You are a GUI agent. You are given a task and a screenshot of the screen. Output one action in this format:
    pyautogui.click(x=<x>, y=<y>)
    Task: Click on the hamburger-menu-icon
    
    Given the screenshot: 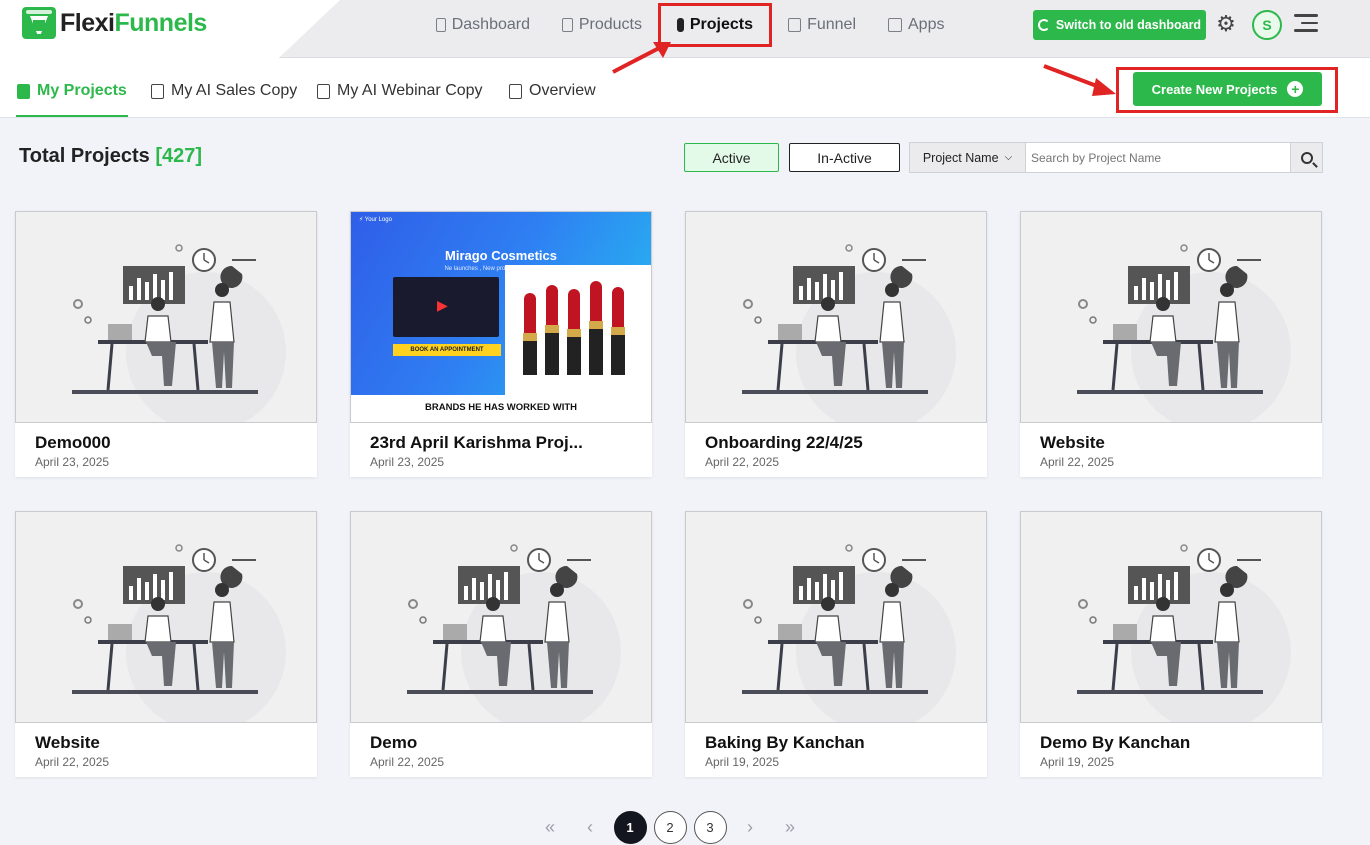 What is the action you would take?
    pyautogui.click(x=1306, y=24)
    